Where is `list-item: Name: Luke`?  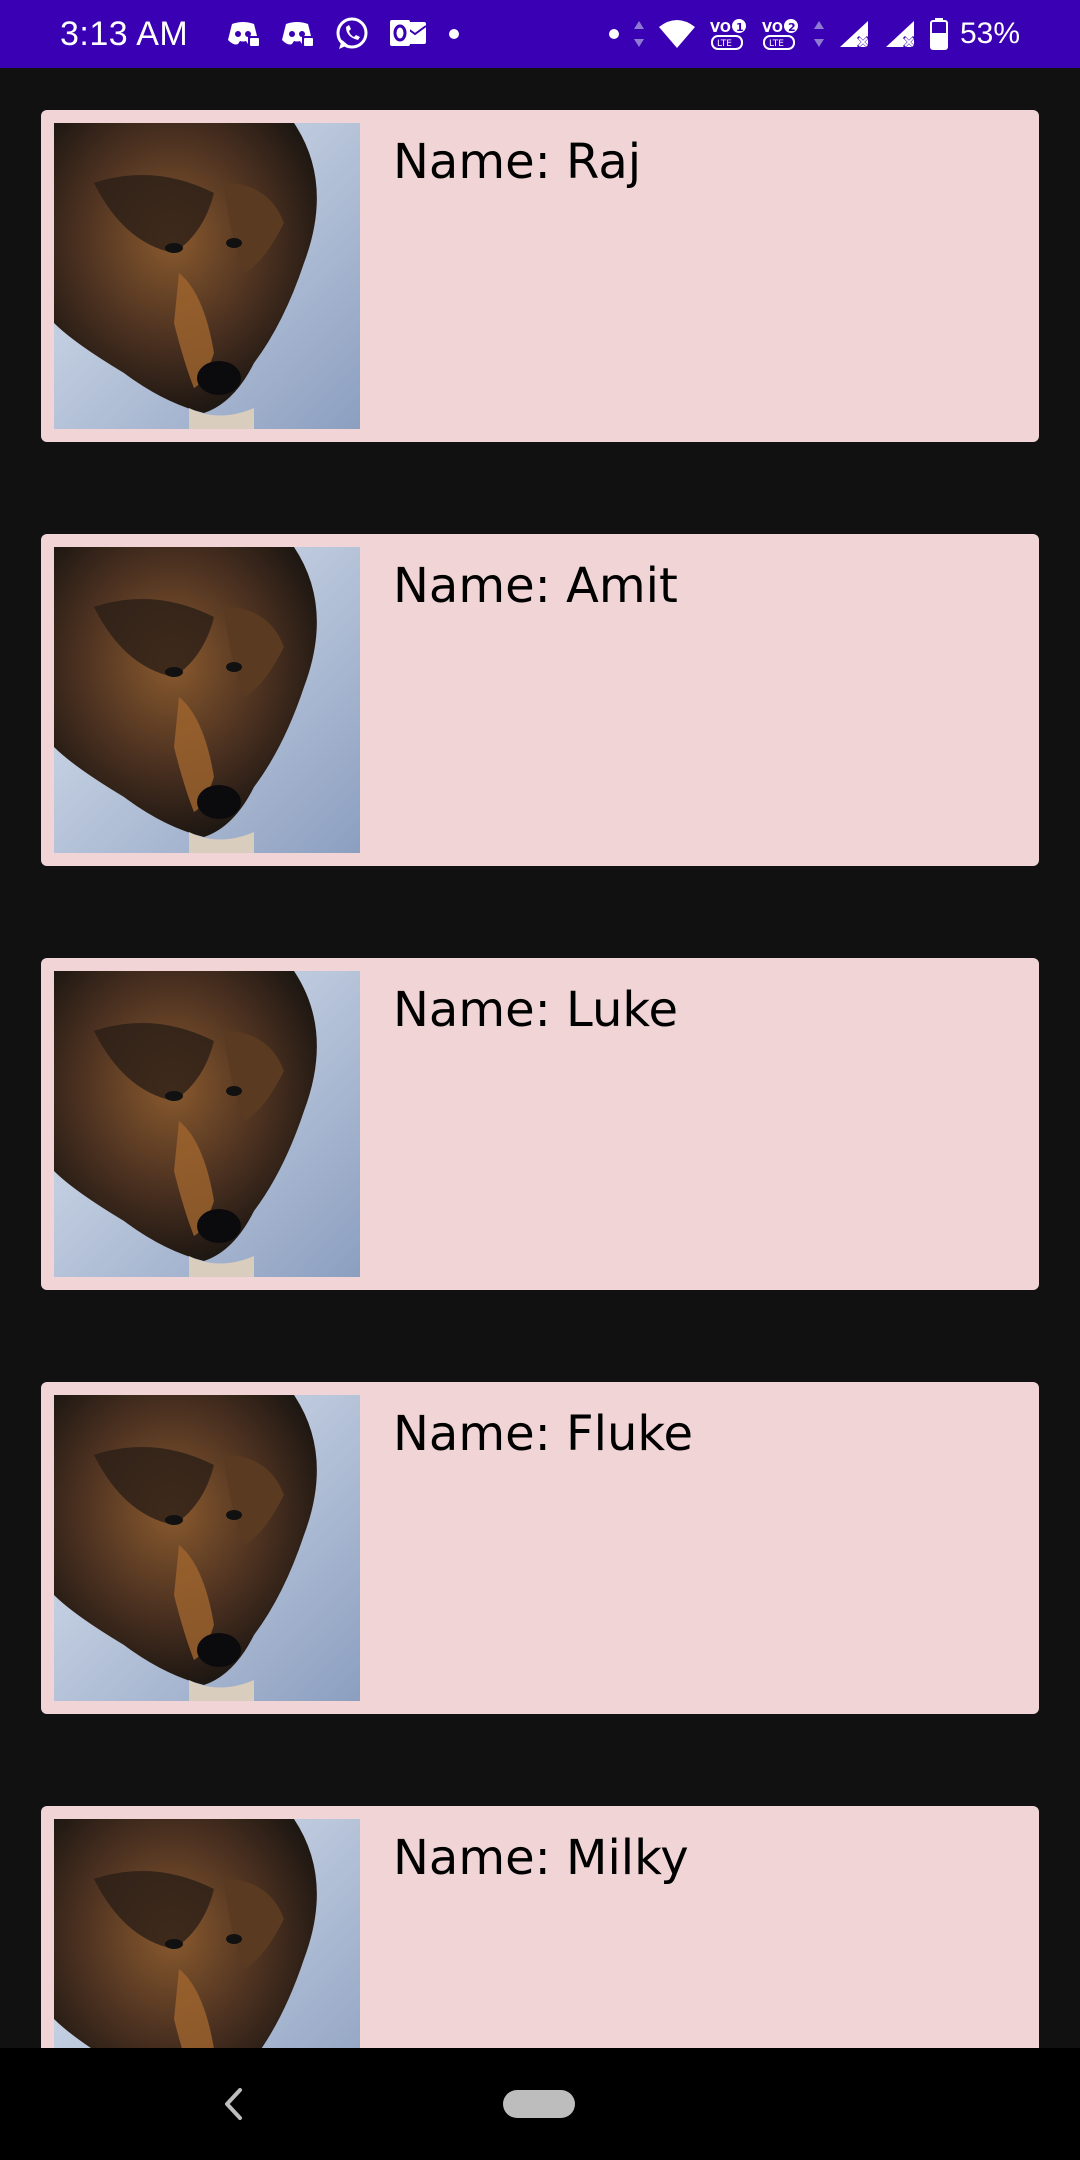 list-item: Name: Luke is located at coordinates (540, 1124).